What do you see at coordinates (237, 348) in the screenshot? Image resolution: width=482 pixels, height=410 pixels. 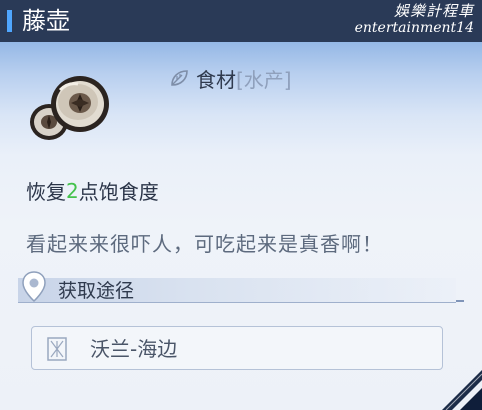 I see `source-location-button: 沃兰-海边` at bounding box center [237, 348].